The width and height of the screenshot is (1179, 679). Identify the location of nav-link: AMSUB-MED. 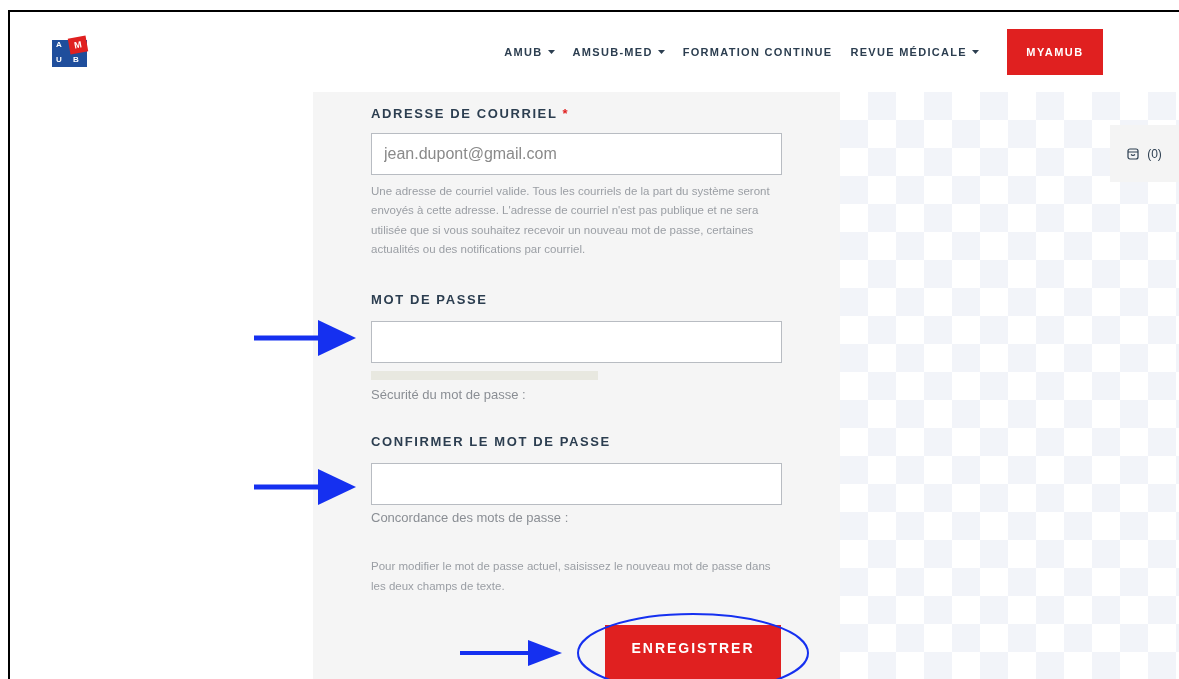
(618, 52).